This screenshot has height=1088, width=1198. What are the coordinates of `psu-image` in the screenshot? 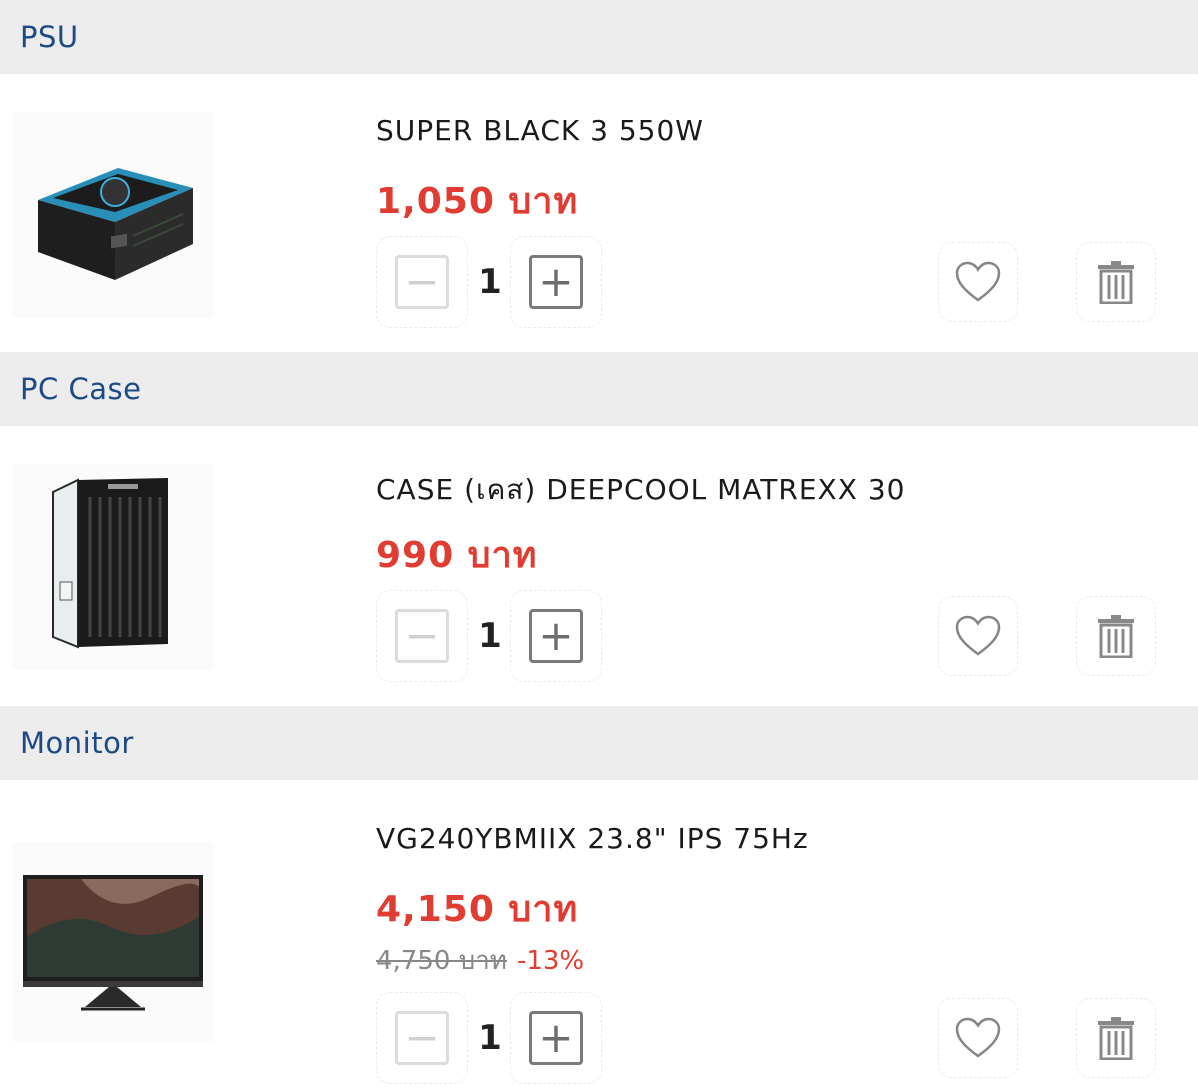 It's located at (113, 215).